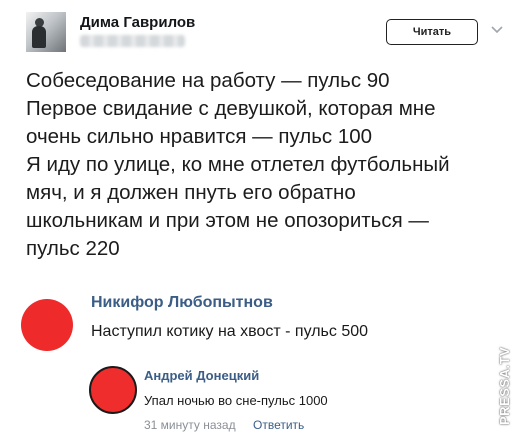 This screenshot has width=526, height=447. I want to click on reply-author: Андрей Донецкий, so click(201, 375).